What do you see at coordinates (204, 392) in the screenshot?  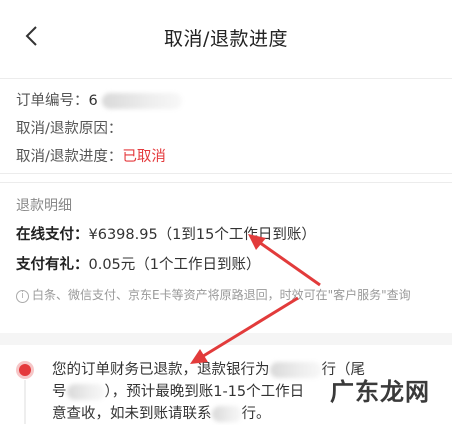 I see `timeline-text-2b: ），预计最晚到账1-15个工作日` at bounding box center [204, 392].